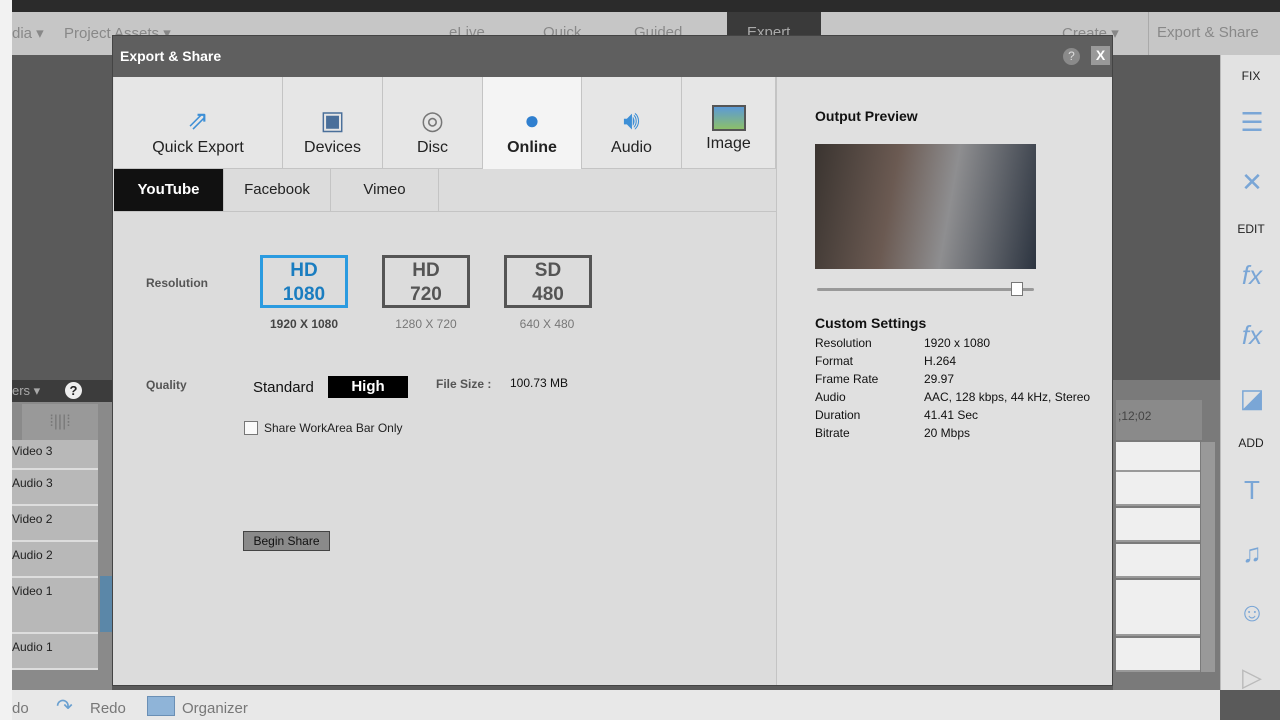 This screenshot has width=1280, height=720. What do you see at coordinates (925, 206) in the screenshot?
I see `preview-video` at bounding box center [925, 206].